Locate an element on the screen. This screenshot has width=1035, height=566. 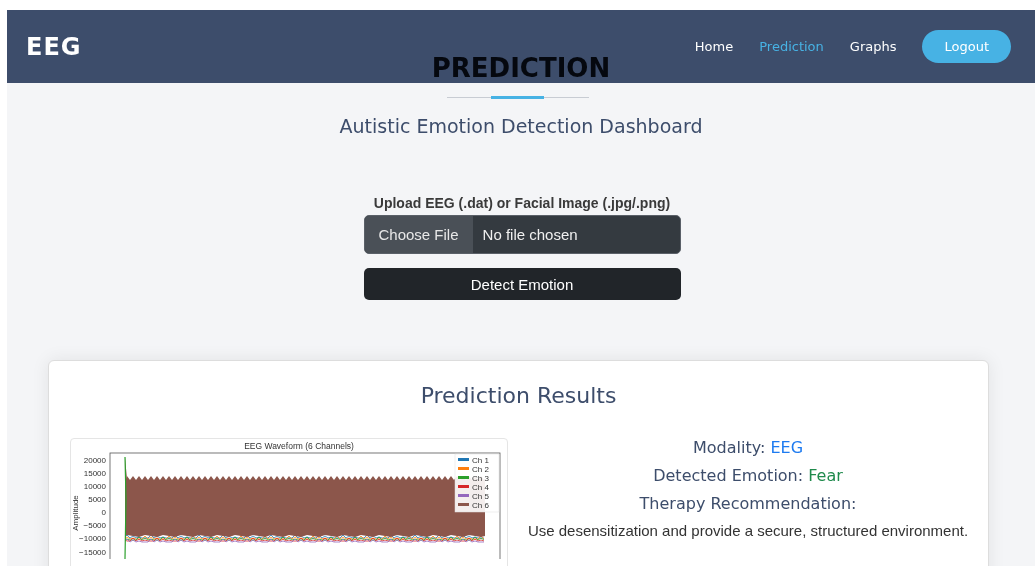
upload-label: Upload EEG (.dat) or Facial Image (.jpg/.png) is located at coordinates (522, 203).